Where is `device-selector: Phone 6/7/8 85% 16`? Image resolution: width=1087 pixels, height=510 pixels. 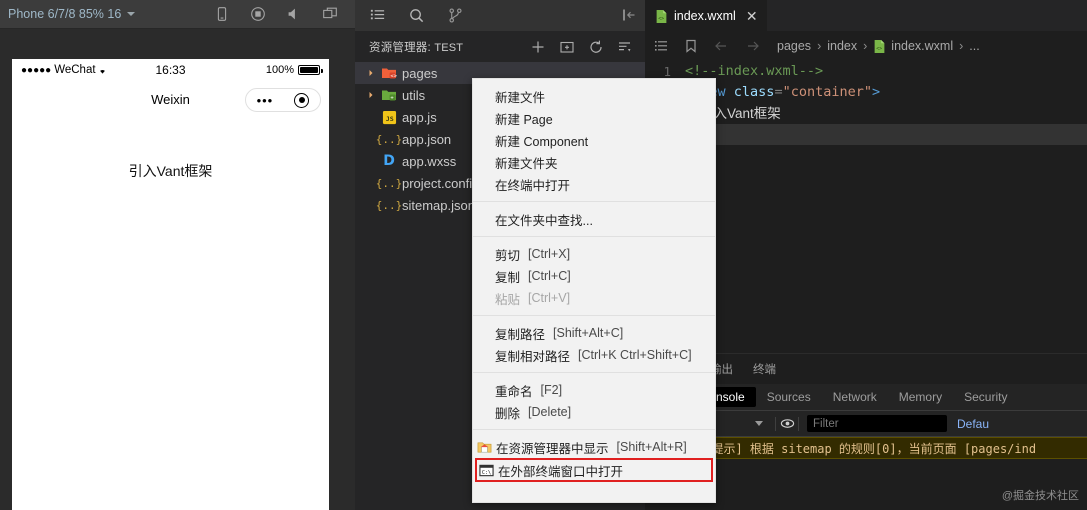
device-selector: Phone 6/7/8 85% 16 is located at coordinates (72, 14).